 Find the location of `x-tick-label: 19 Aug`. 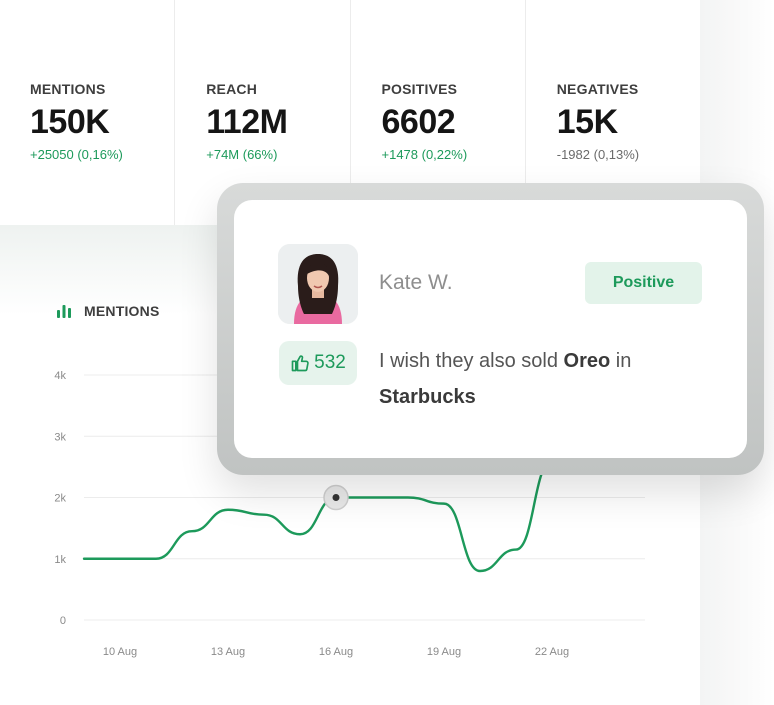

x-tick-label: 19 Aug is located at coordinates (444, 652).